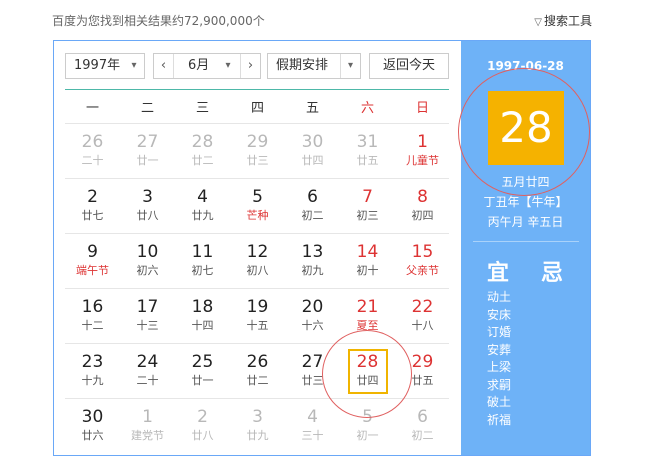 This screenshot has height=475, width=651. What do you see at coordinates (202, 252) in the screenshot?
I see `day-number: 11` at bounding box center [202, 252].